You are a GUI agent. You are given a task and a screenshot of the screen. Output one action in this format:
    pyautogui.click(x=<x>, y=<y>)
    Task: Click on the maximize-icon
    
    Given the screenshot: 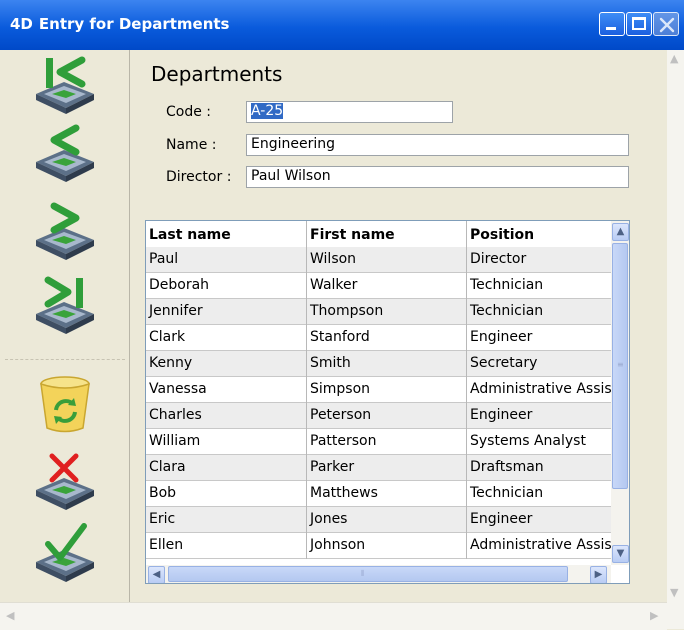 What is the action you would take?
    pyautogui.click(x=639, y=23)
    